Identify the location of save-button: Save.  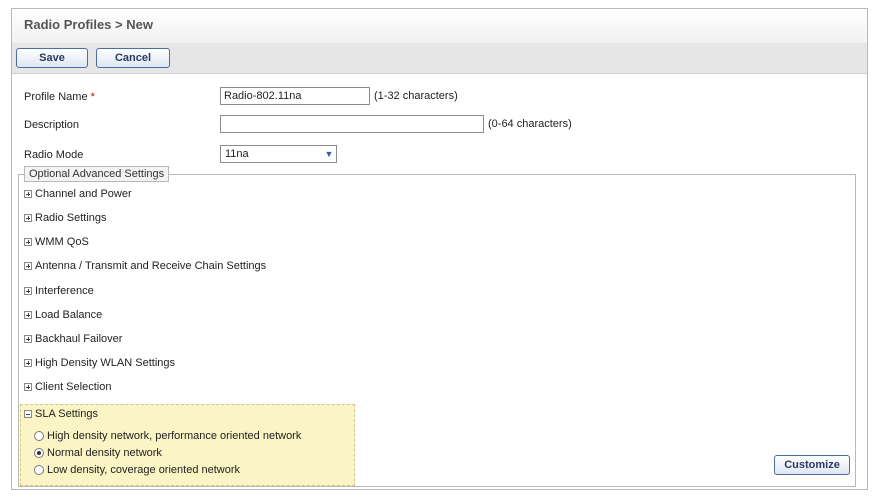
(52, 58).